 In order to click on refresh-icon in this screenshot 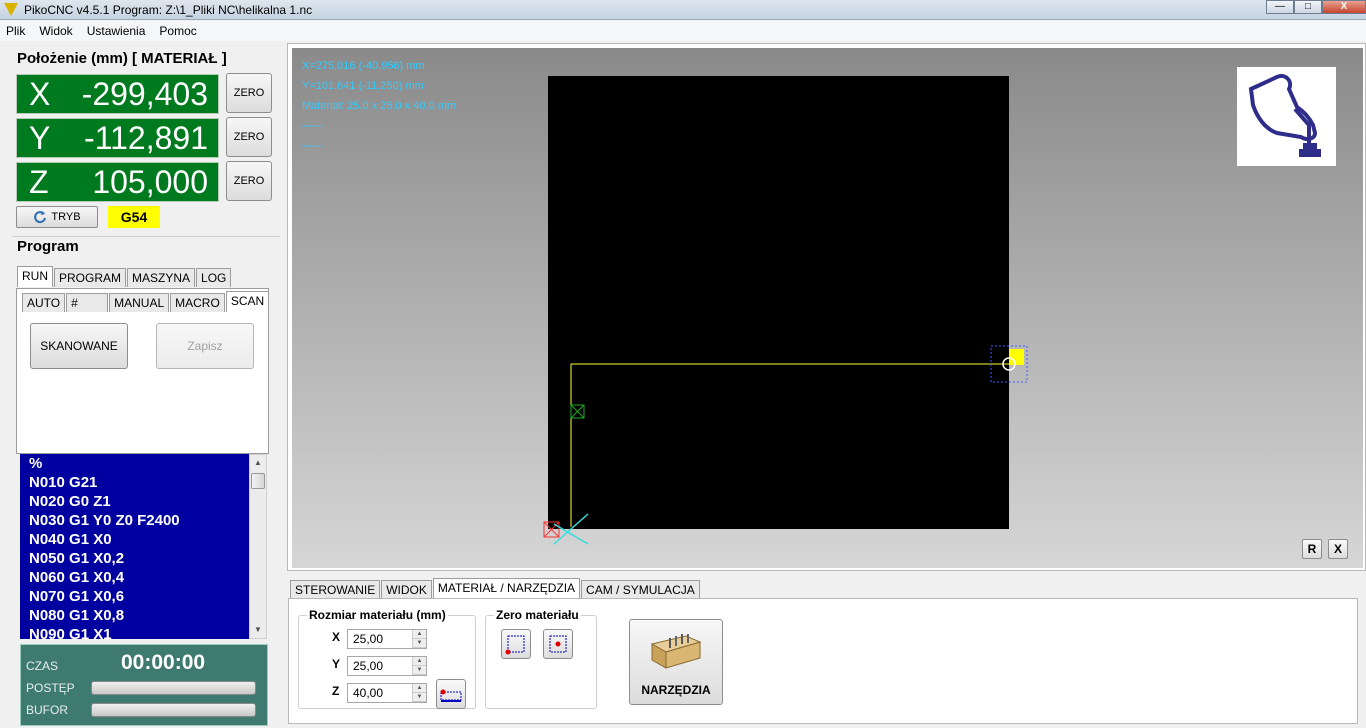, I will do `click(40, 217)`.